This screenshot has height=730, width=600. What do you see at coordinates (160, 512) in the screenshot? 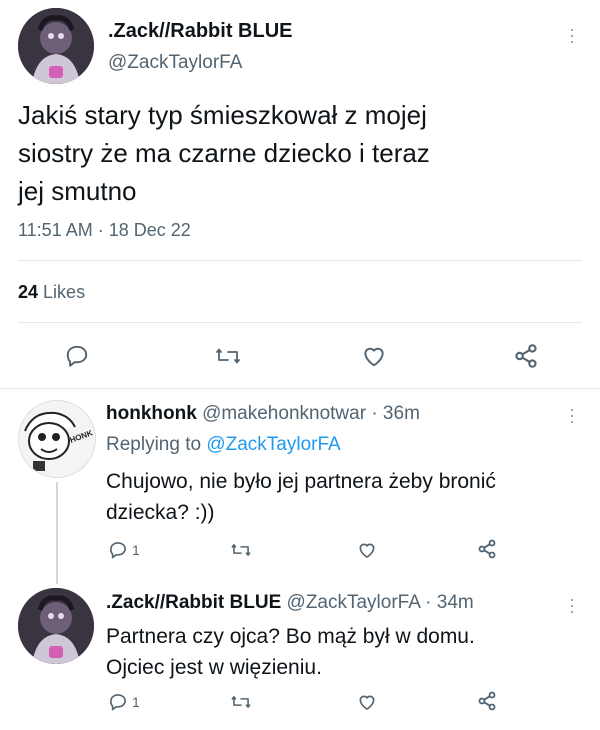
I see `reply-text-line: dziecka? :))` at bounding box center [160, 512].